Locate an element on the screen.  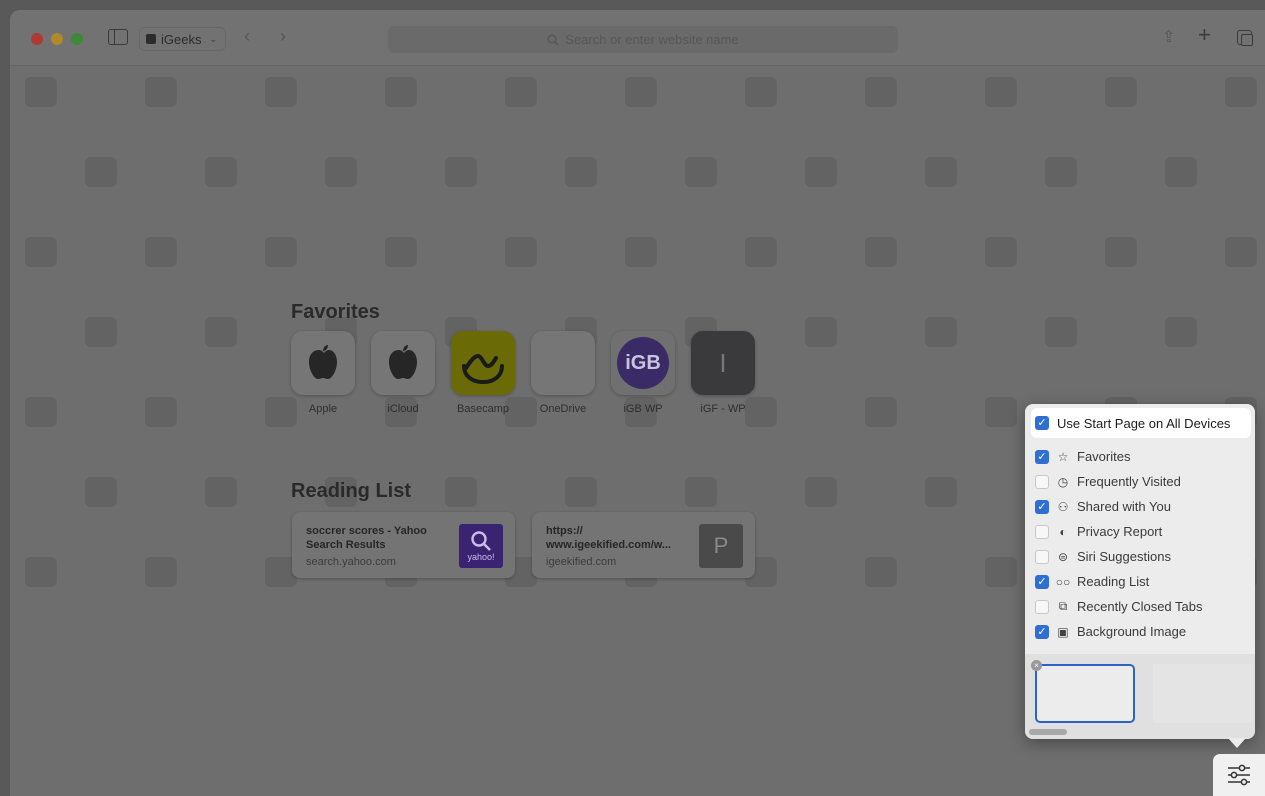
remove-background-icon: × is located at coordinates (1036, 665).